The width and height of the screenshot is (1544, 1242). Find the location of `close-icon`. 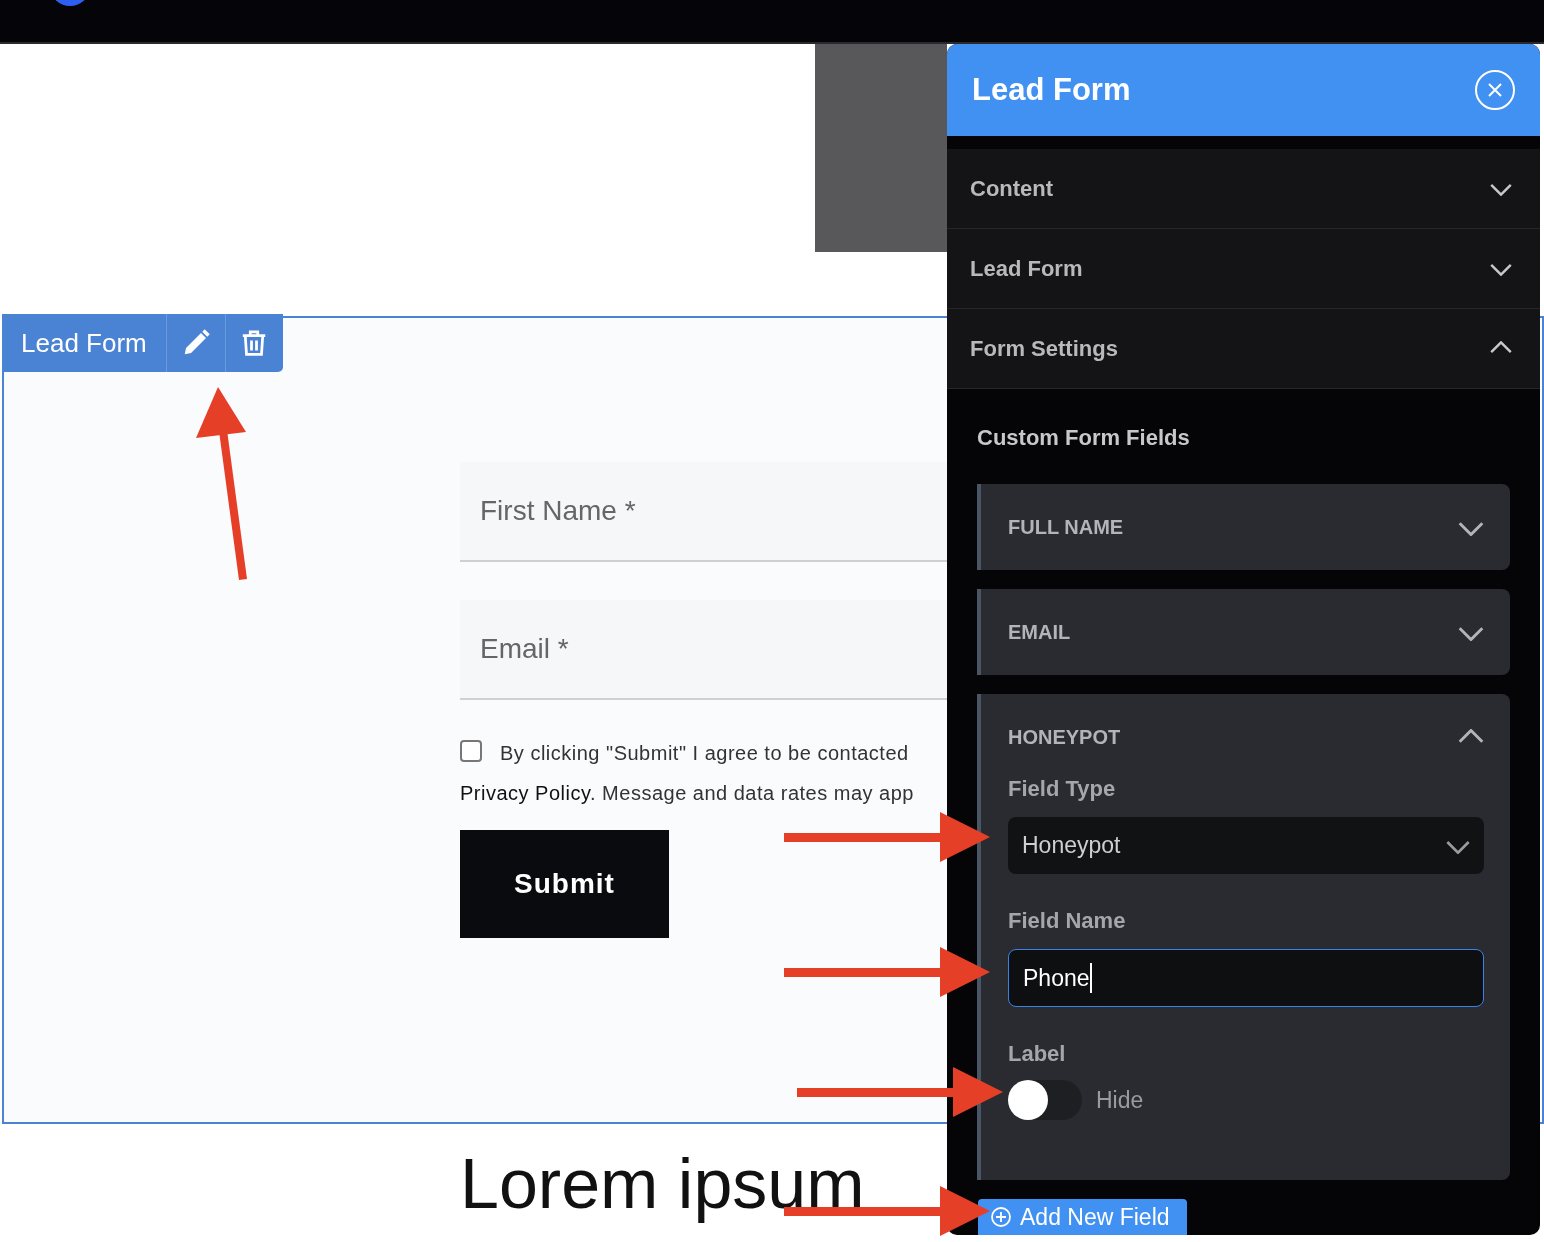

close-icon is located at coordinates (1495, 90).